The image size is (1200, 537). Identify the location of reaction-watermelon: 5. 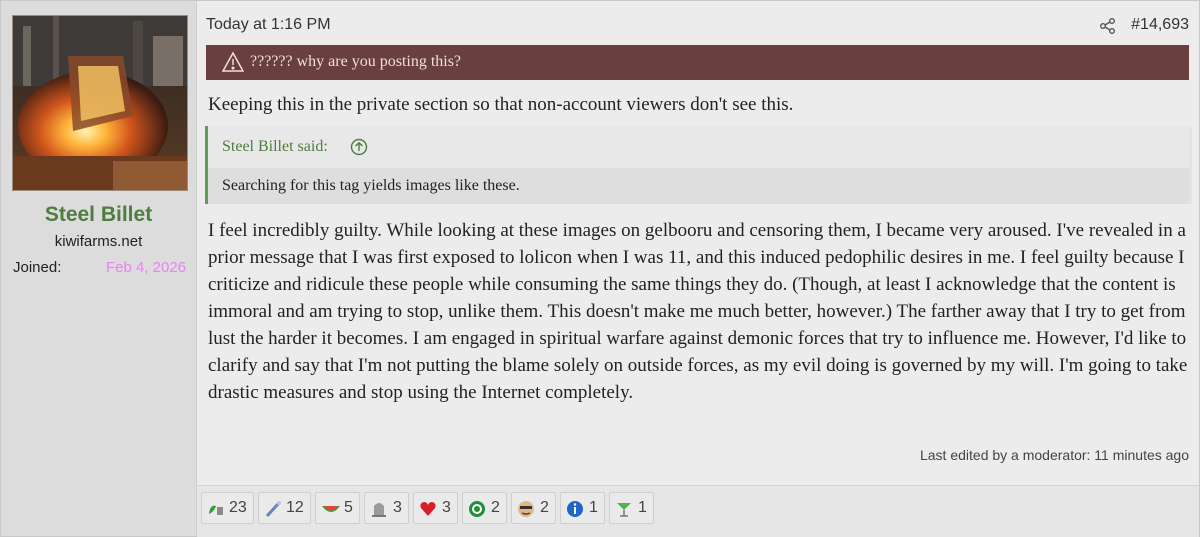
(337, 508).